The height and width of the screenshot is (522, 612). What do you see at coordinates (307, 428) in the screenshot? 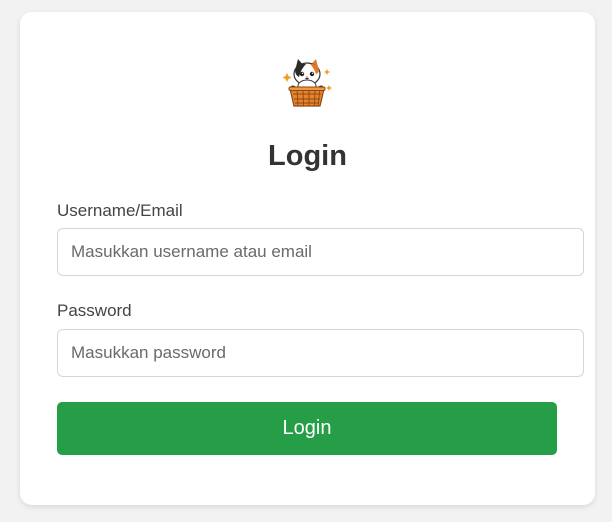
I see `login-button: Login` at bounding box center [307, 428].